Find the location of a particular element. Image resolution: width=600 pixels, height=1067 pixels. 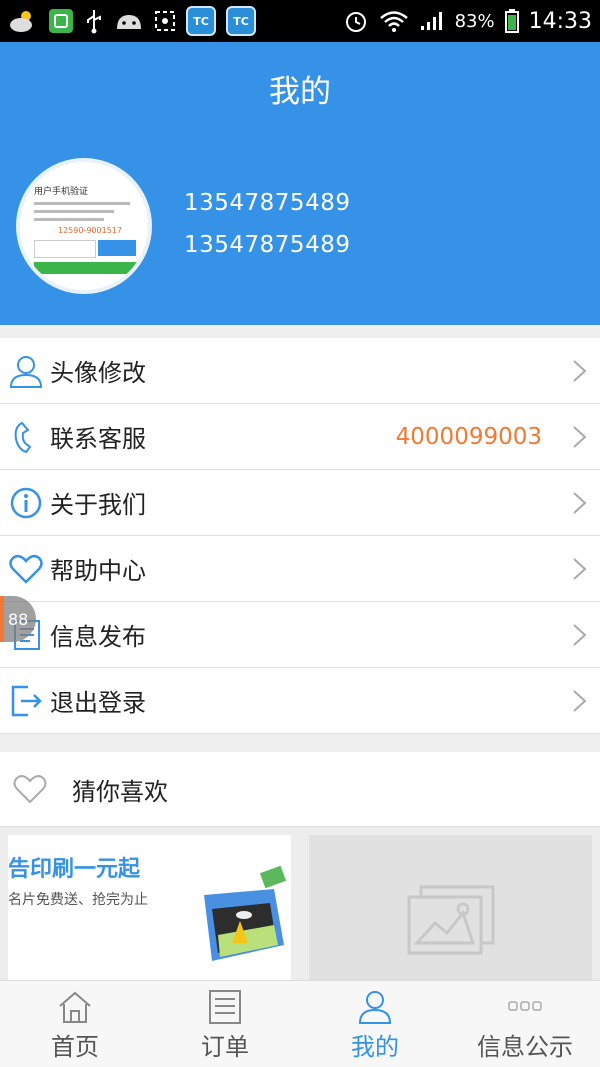

tab-orders: 订单 is located at coordinates (225, 1024).